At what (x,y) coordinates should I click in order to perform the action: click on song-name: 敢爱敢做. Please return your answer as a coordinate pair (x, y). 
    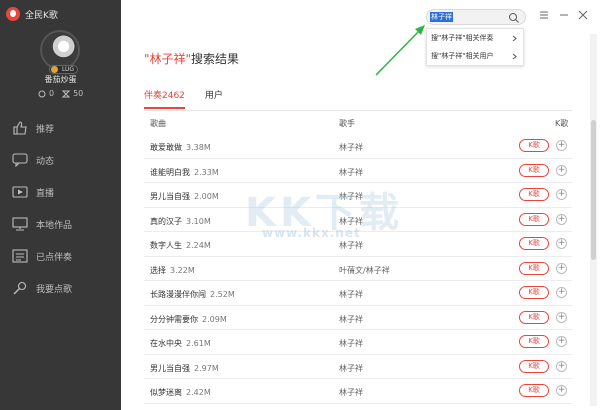
    Looking at the image, I should click on (166, 147).